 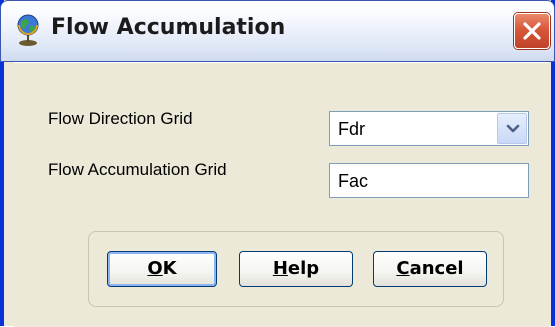 I want to click on help-label: elp, so click(x=303, y=268).